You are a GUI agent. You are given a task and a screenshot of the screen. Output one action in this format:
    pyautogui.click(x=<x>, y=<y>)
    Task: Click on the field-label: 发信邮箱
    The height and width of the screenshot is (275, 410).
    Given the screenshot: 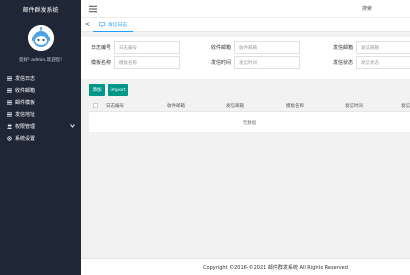 What is the action you would take?
    pyautogui.click(x=342, y=48)
    